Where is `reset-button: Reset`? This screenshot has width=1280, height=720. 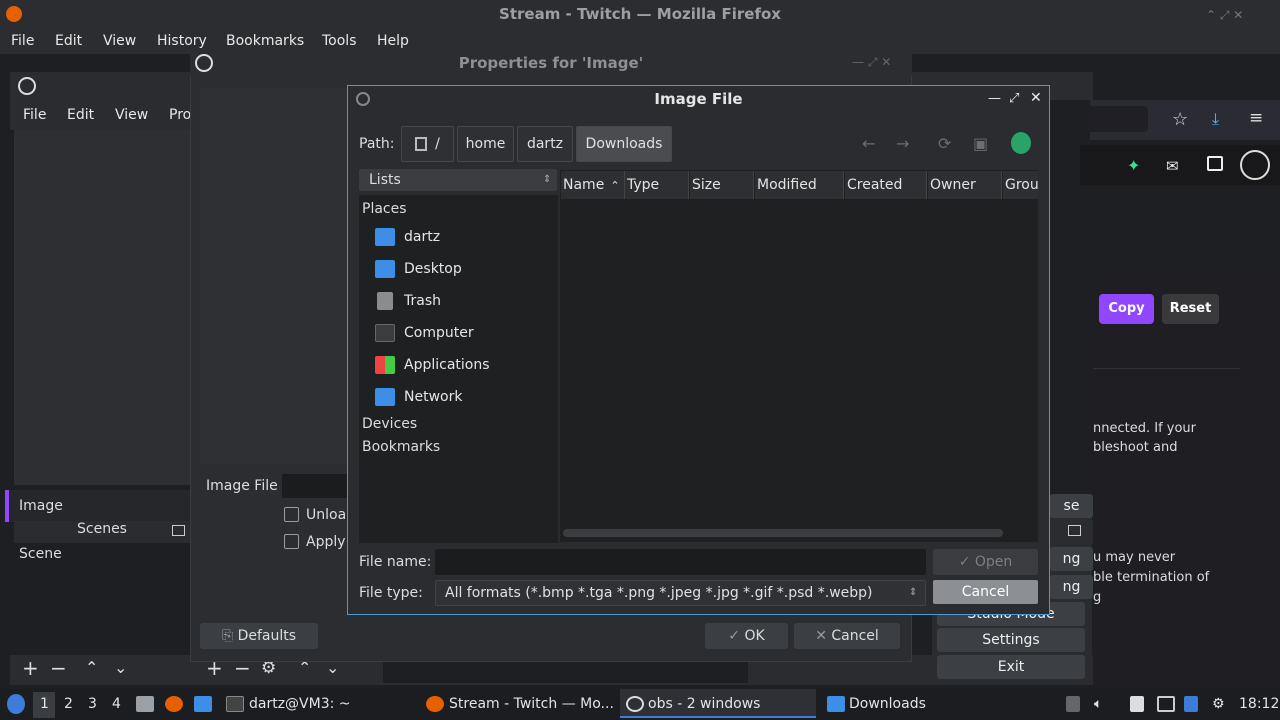
reset-button: Reset is located at coordinates (1190, 309).